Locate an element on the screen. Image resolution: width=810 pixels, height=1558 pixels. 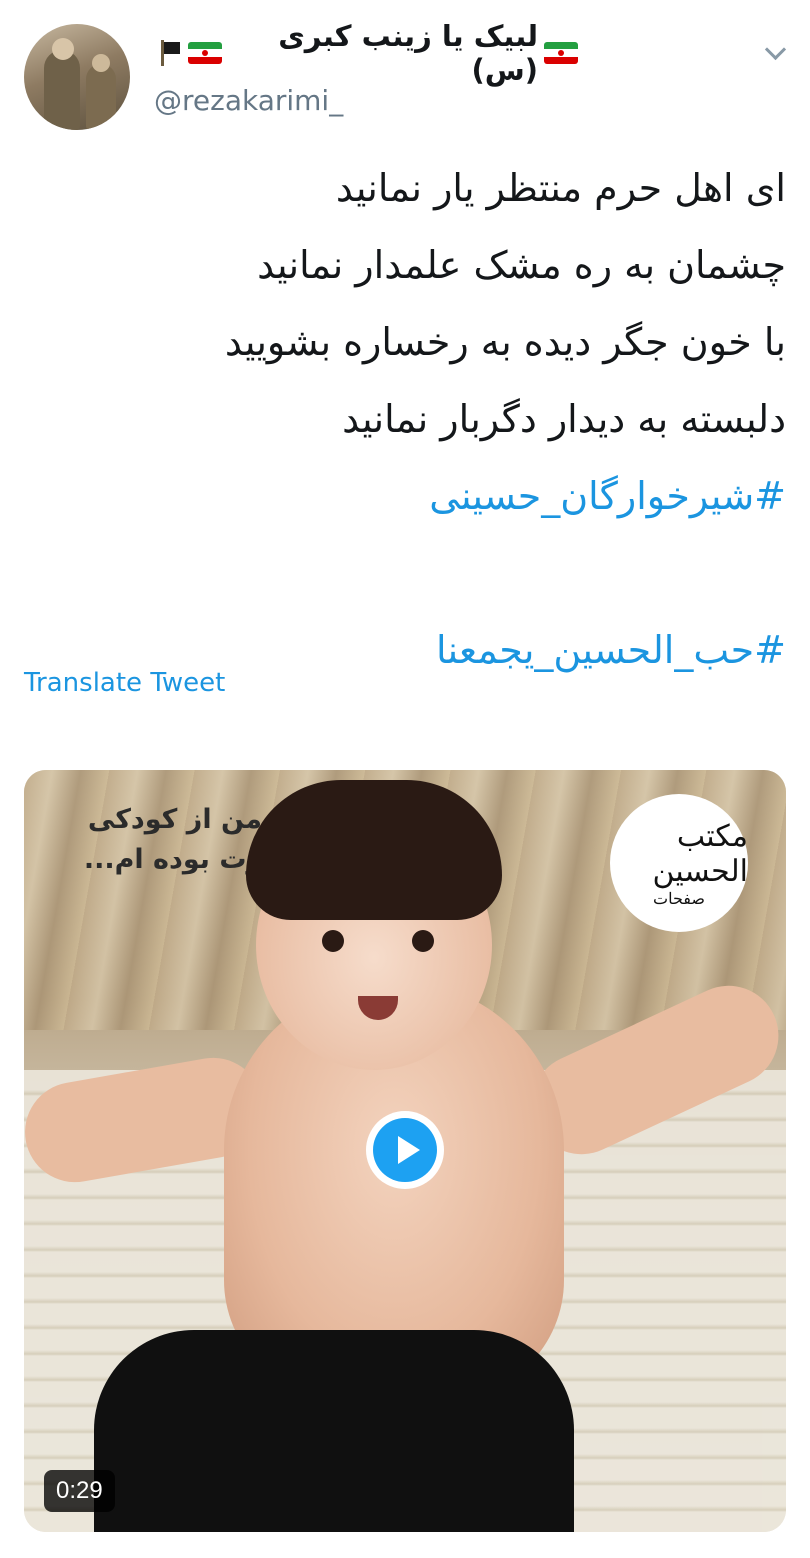
video-duration-badge: 0:29 is located at coordinates (79, 1491).